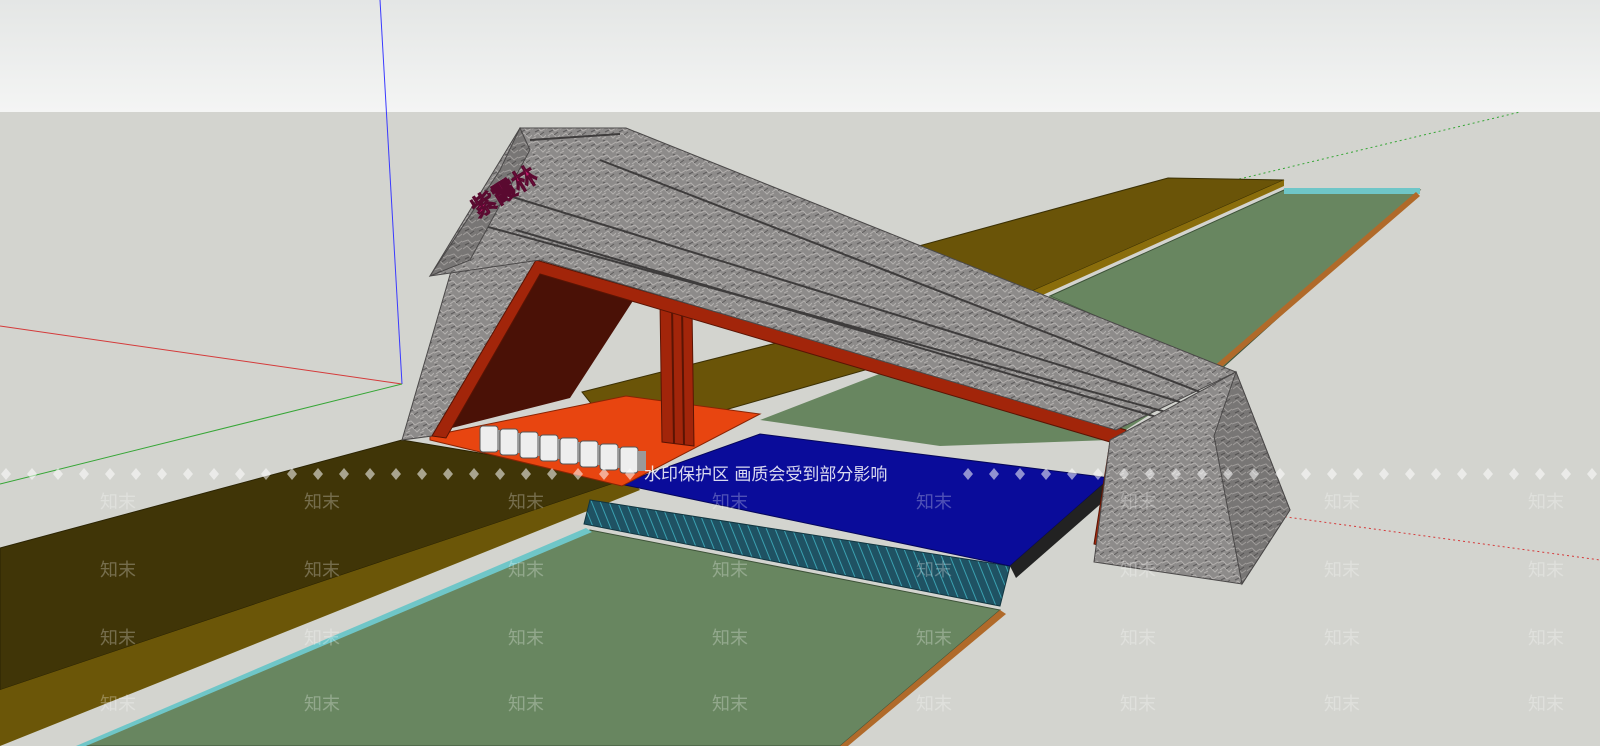 The height and width of the screenshot is (746, 1600). What do you see at coordinates (1352, 191) in the screenshot?
I see `teal-edge-far` at bounding box center [1352, 191].